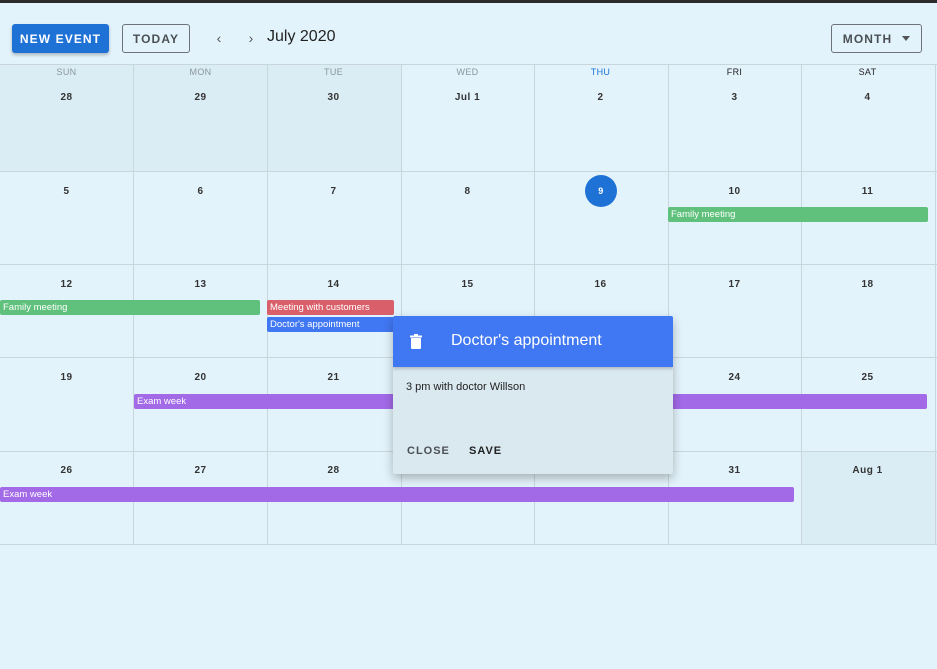 Image resolution: width=937 pixels, height=669 pixels. What do you see at coordinates (428, 451) in the screenshot?
I see `close-button: CLOSE` at bounding box center [428, 451].